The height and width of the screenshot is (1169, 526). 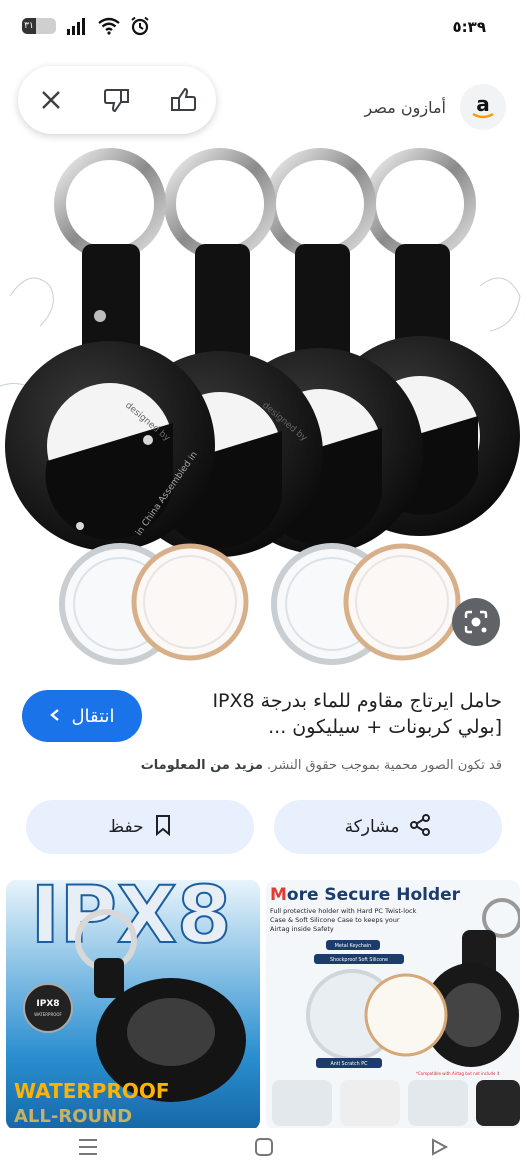 I want to click on save-label: حفظ, so click(x=126, y=827).